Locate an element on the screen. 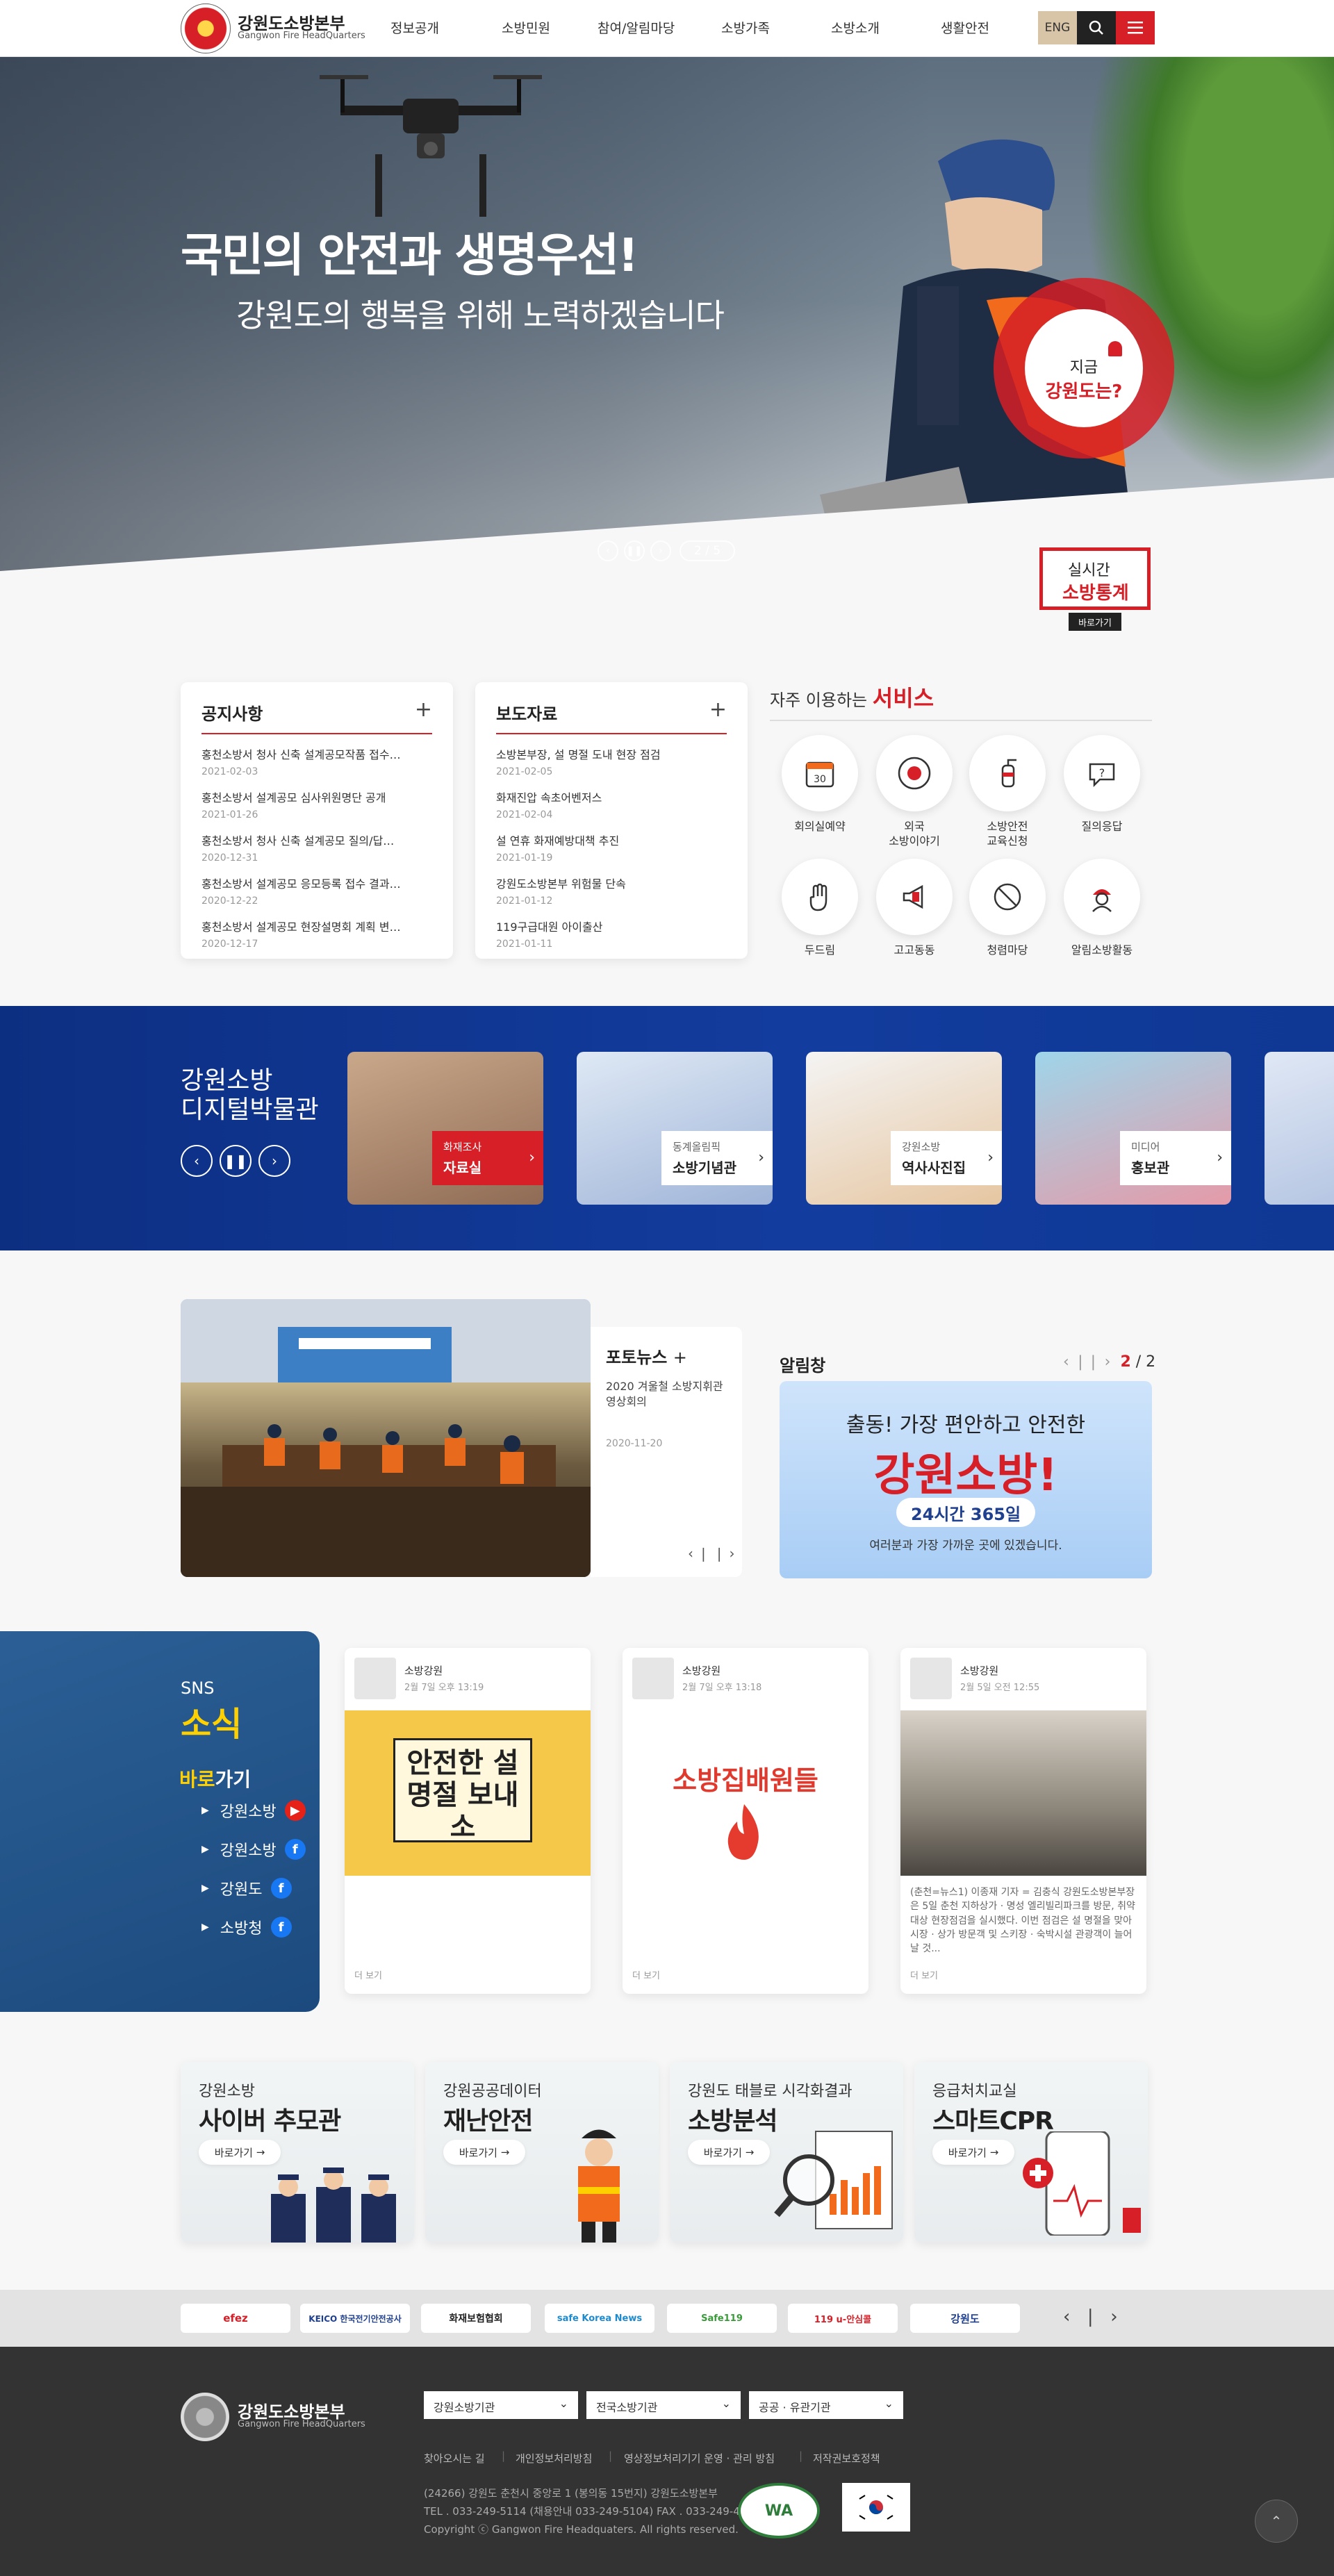 Image resolution: width=1334 pixels, height=2576 pixels. footer-link-copyright: 저작권보호정책 is located at coordinates (847, 2459).